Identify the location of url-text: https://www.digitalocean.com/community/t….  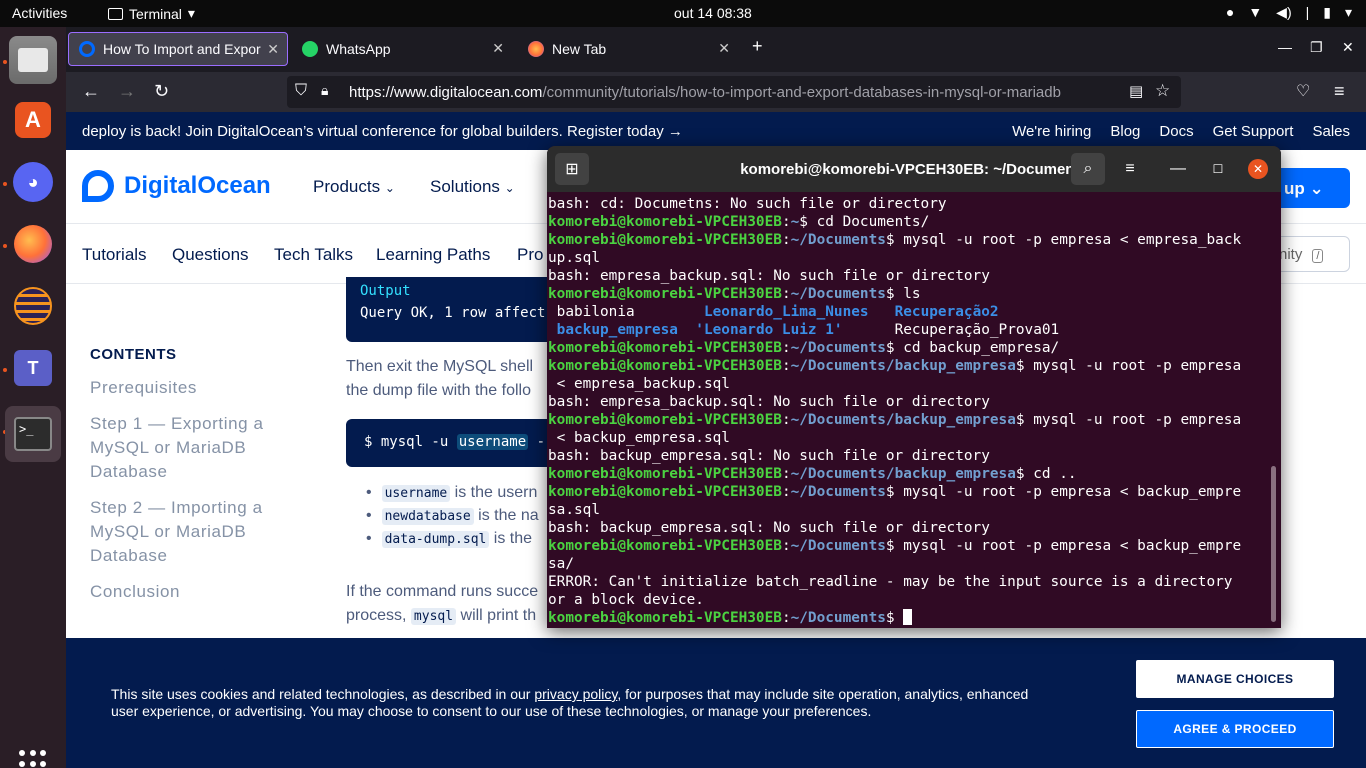
(705, 92).